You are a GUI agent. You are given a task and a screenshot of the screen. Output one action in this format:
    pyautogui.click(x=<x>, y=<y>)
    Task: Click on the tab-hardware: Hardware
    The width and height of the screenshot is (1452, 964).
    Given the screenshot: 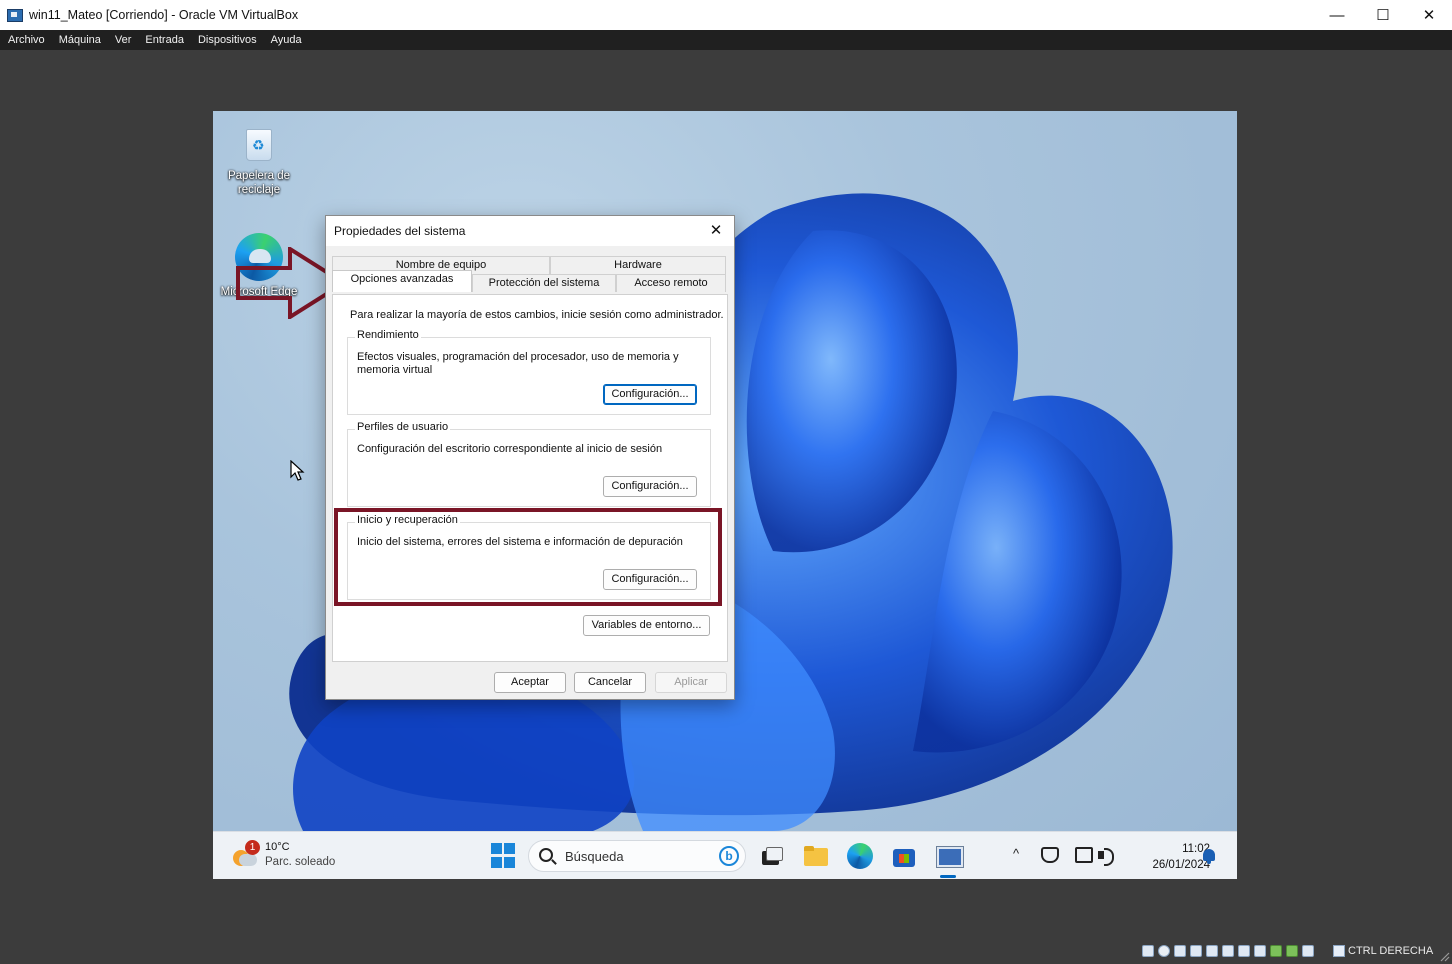 What is the action you would take?
    pyautogui.click(x=638, y=265)
    